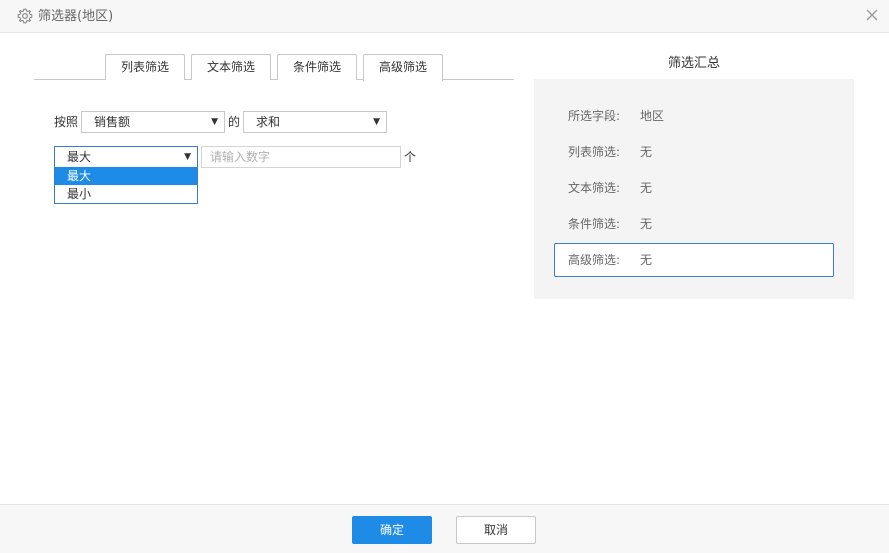  I want to click on summary-row-advanced: 高级筛选: 无, so click(694, 260).